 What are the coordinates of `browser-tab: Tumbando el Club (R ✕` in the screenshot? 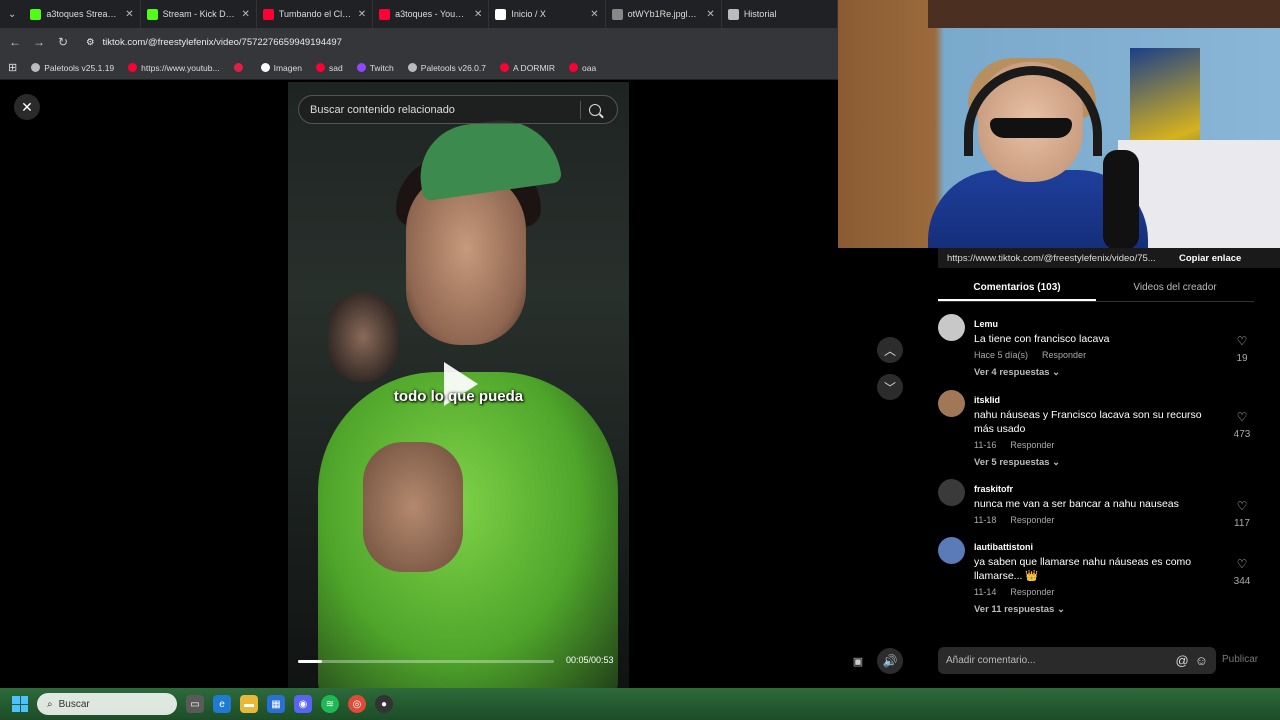 It's located at (315, 14).